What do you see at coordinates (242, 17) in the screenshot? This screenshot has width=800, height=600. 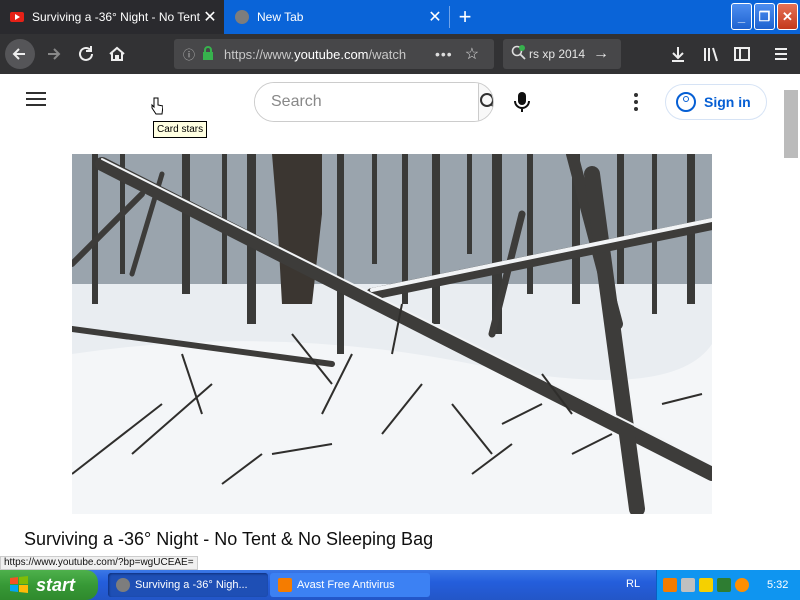 I see `newtab-favicon` at bounding box center [242, 17].